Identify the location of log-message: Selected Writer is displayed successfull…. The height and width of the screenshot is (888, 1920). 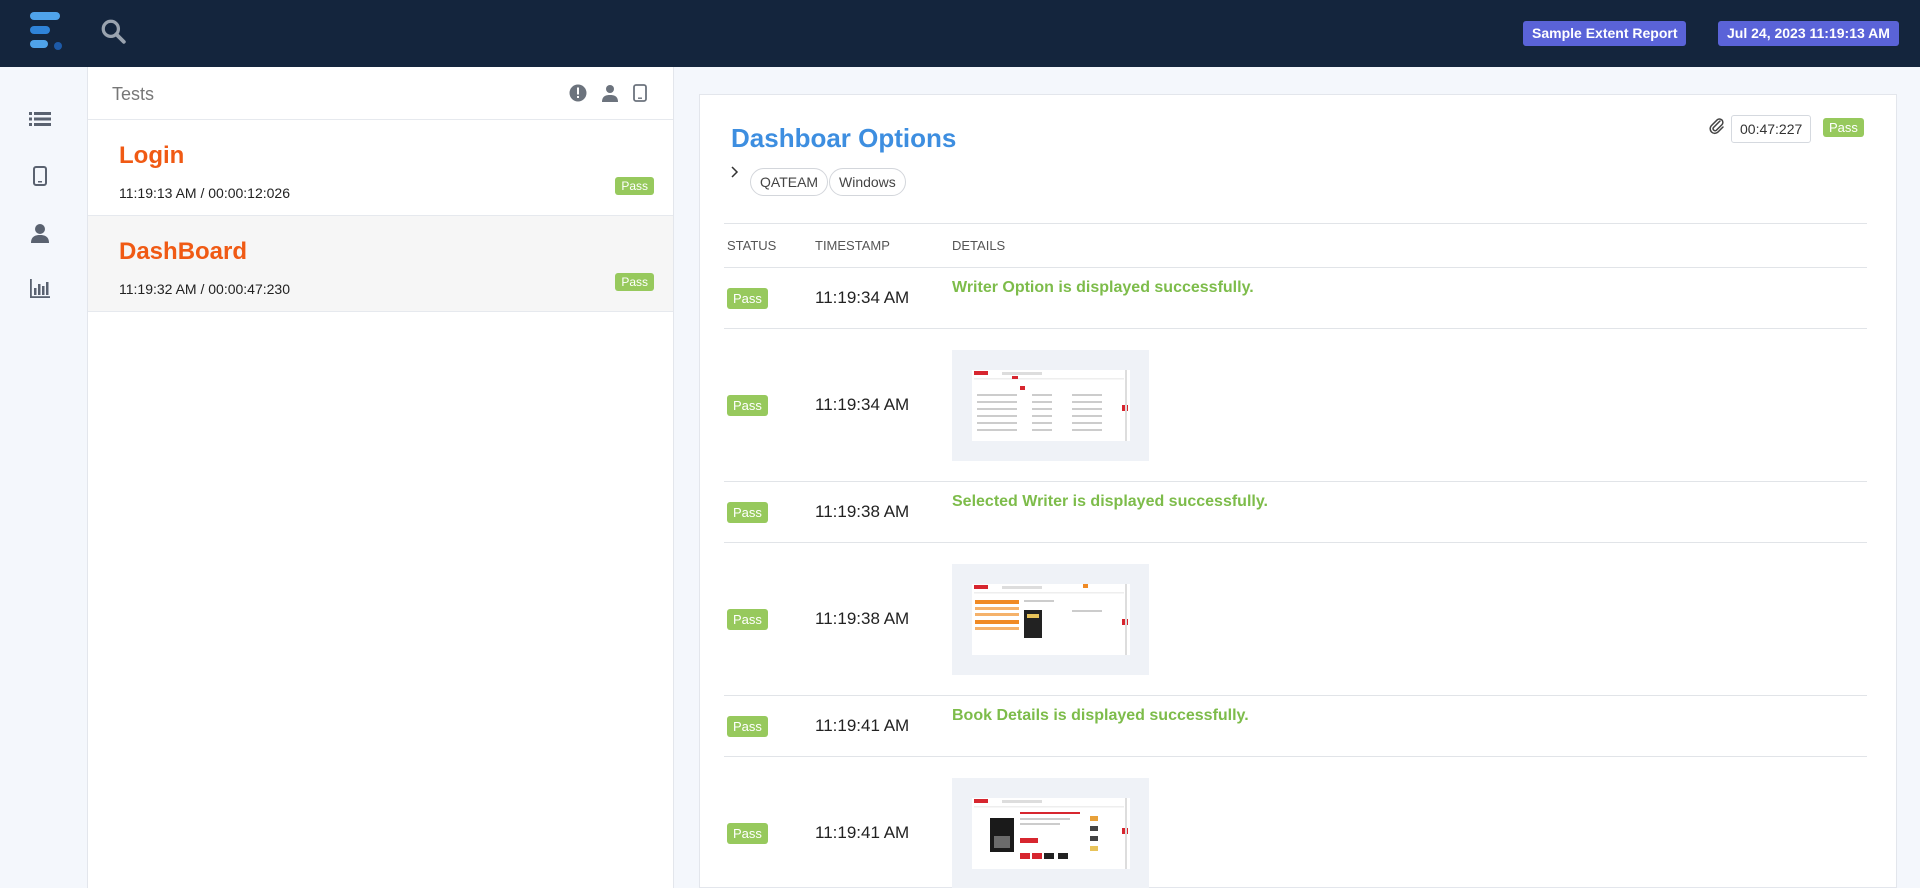
(1110, 501).